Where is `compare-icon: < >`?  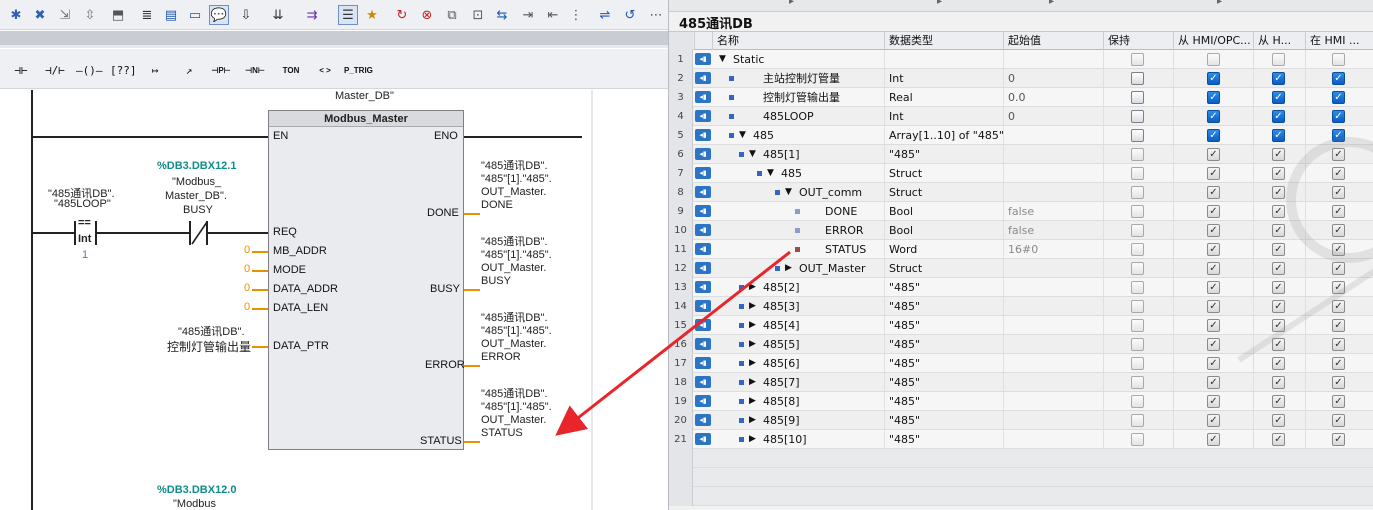
compare-icon: < > is located at coordinates (325, 70).